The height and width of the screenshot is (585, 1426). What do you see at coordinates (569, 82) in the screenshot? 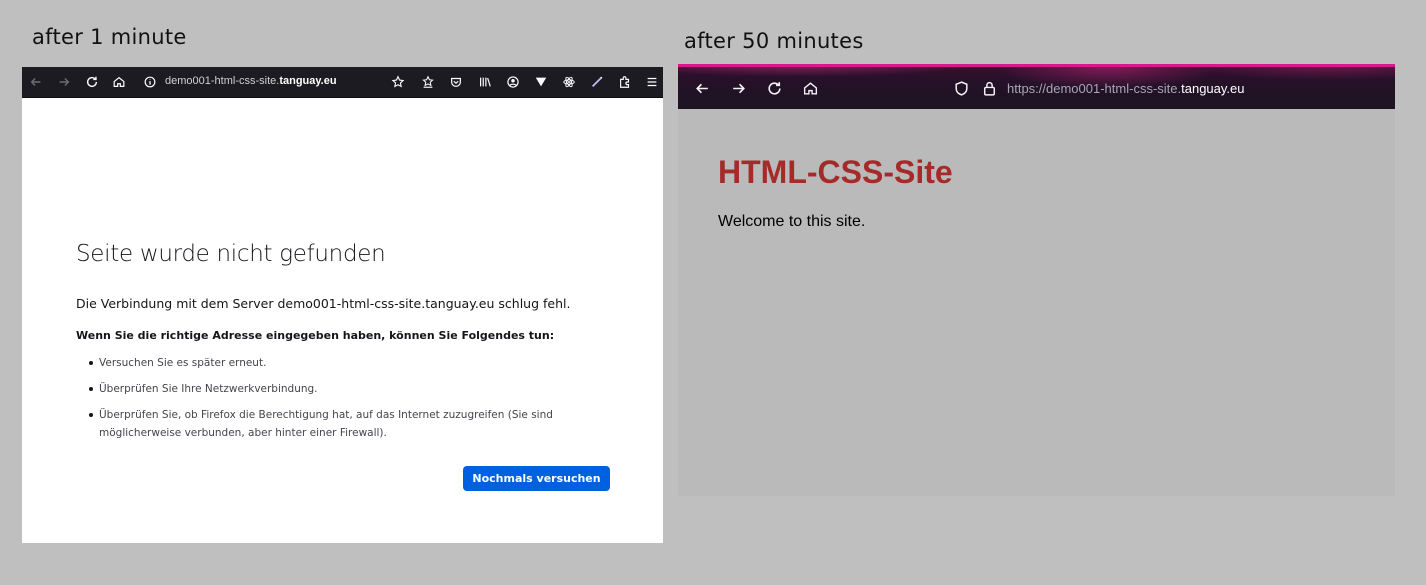
I see `react-devtools-icon` at bounding box center [569, 82].